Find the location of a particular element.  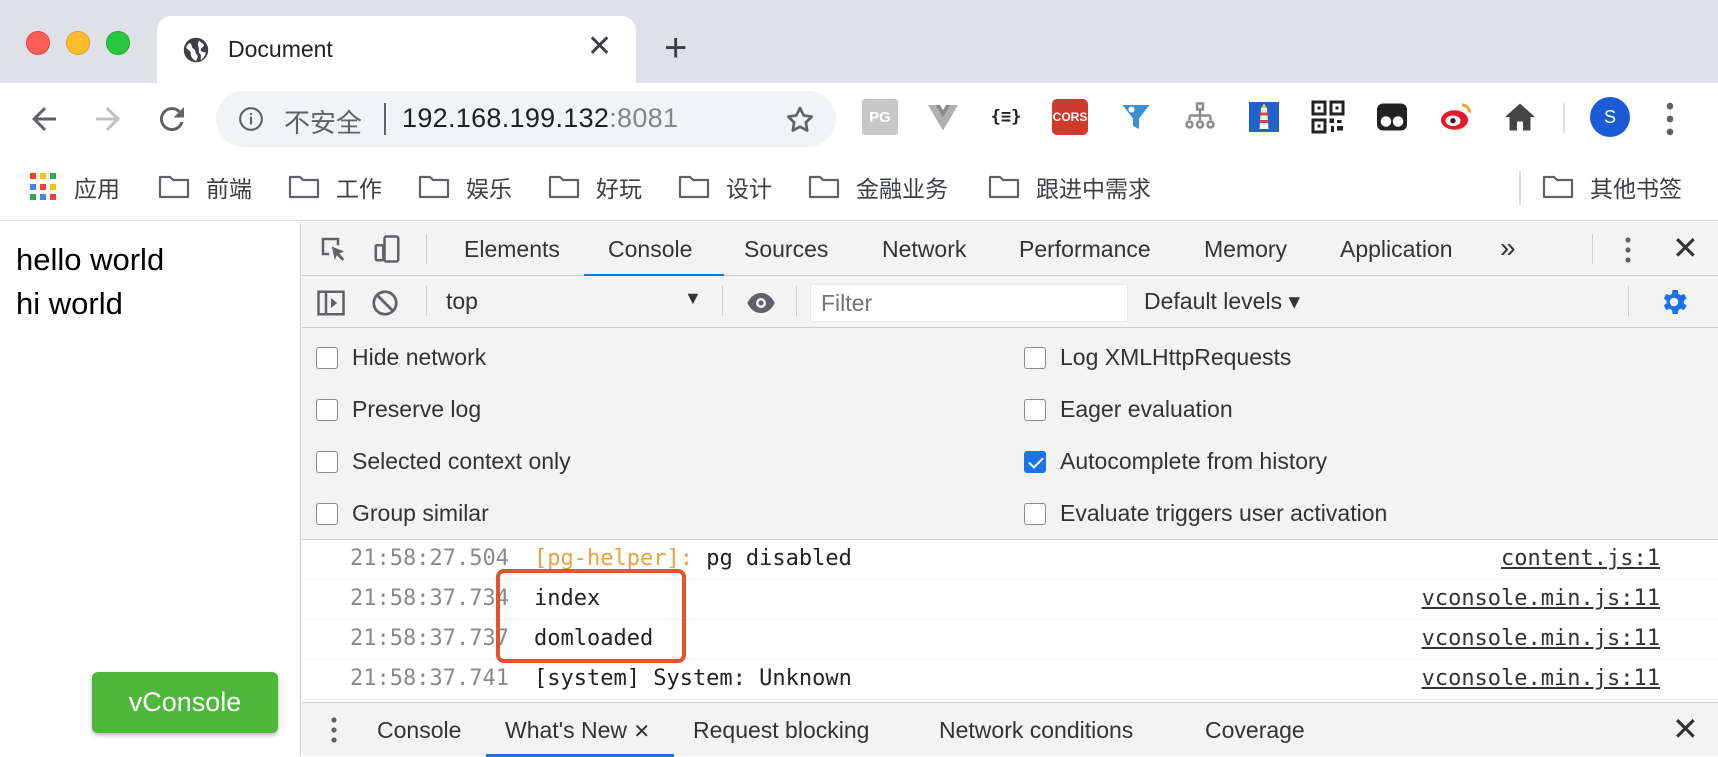

drawer-tab-whats-new: What's New ✕ is located at coordinates (577, 730).